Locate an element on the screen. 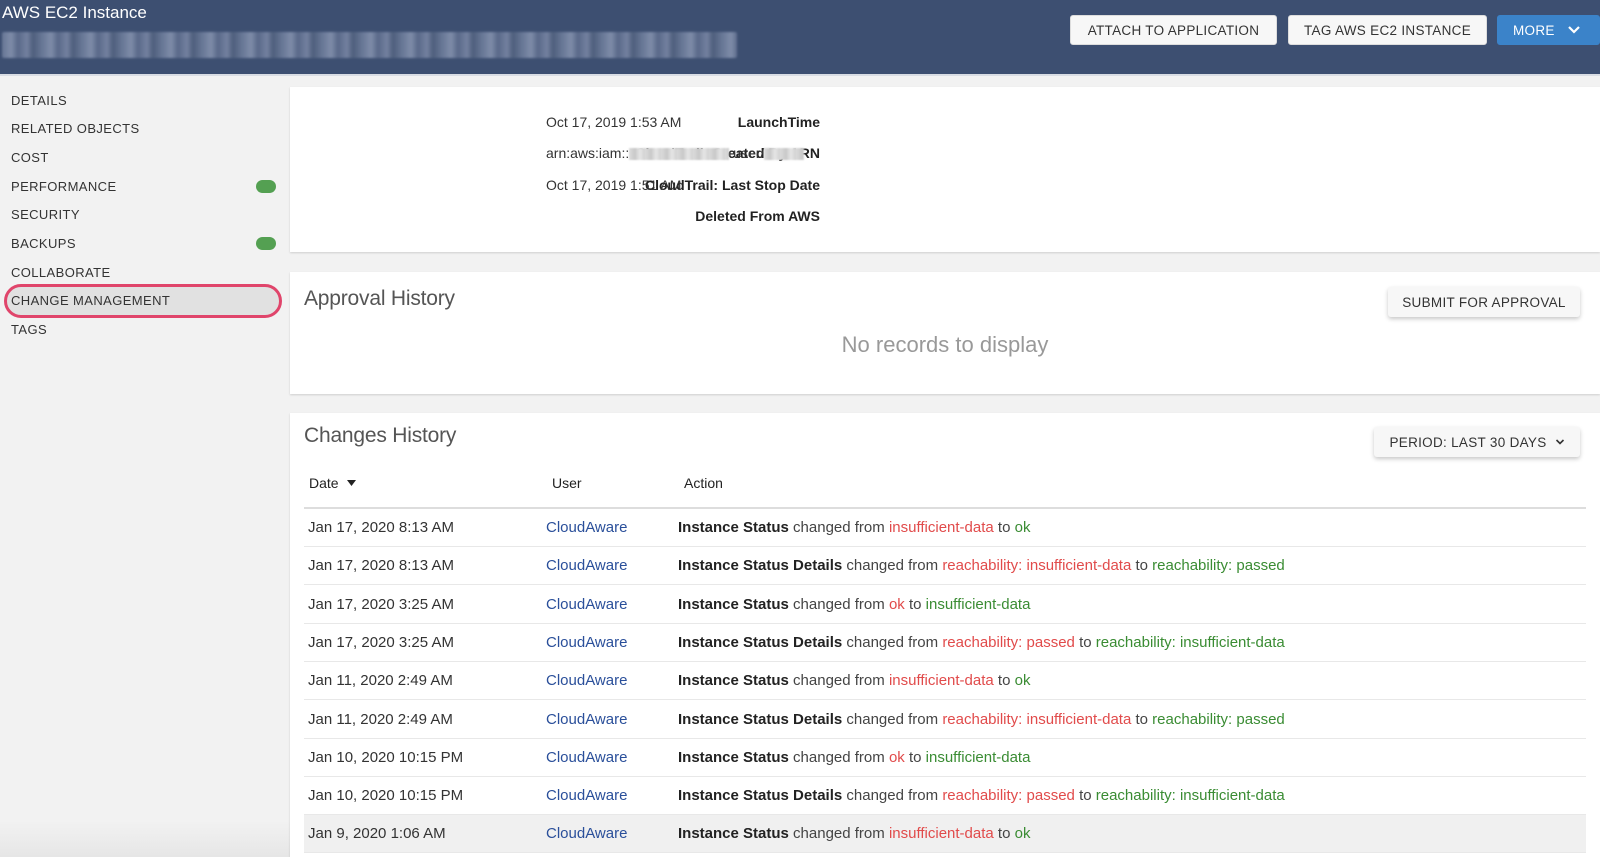  field-value: arn:aws:iam:::user/ is located at coordinates (675, 153).